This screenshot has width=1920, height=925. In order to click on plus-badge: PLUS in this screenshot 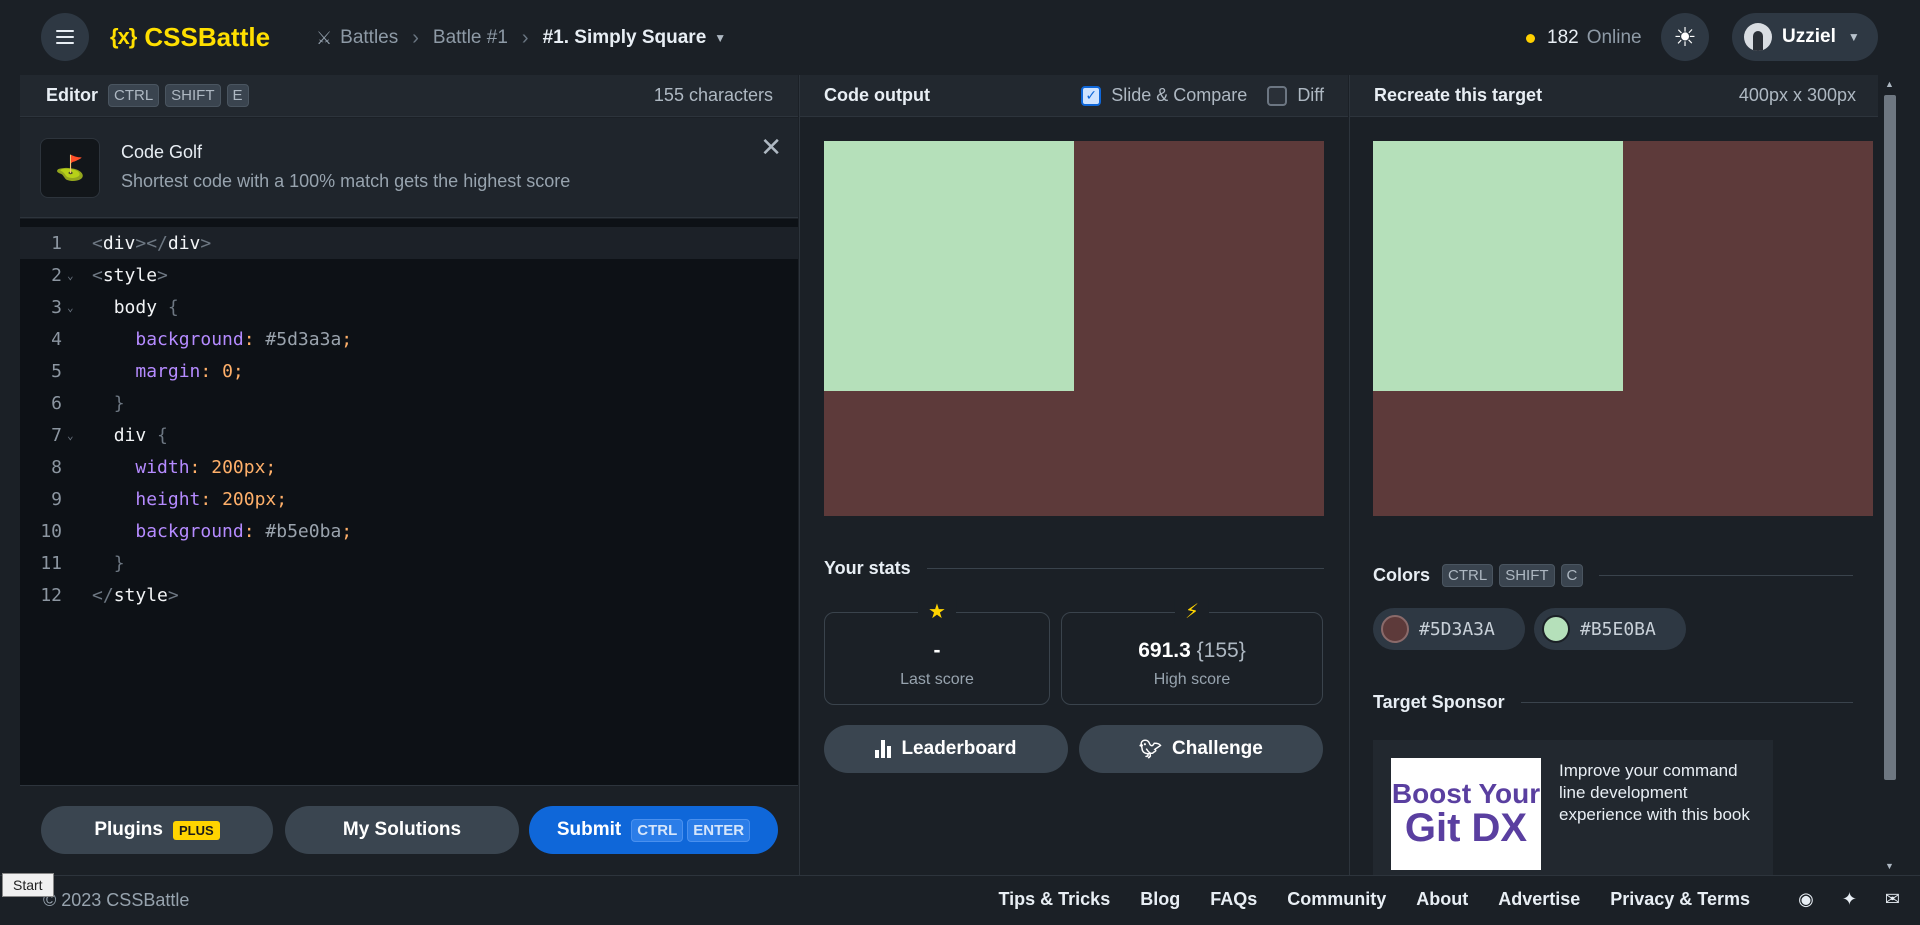, I will do `click(196, 830)`.